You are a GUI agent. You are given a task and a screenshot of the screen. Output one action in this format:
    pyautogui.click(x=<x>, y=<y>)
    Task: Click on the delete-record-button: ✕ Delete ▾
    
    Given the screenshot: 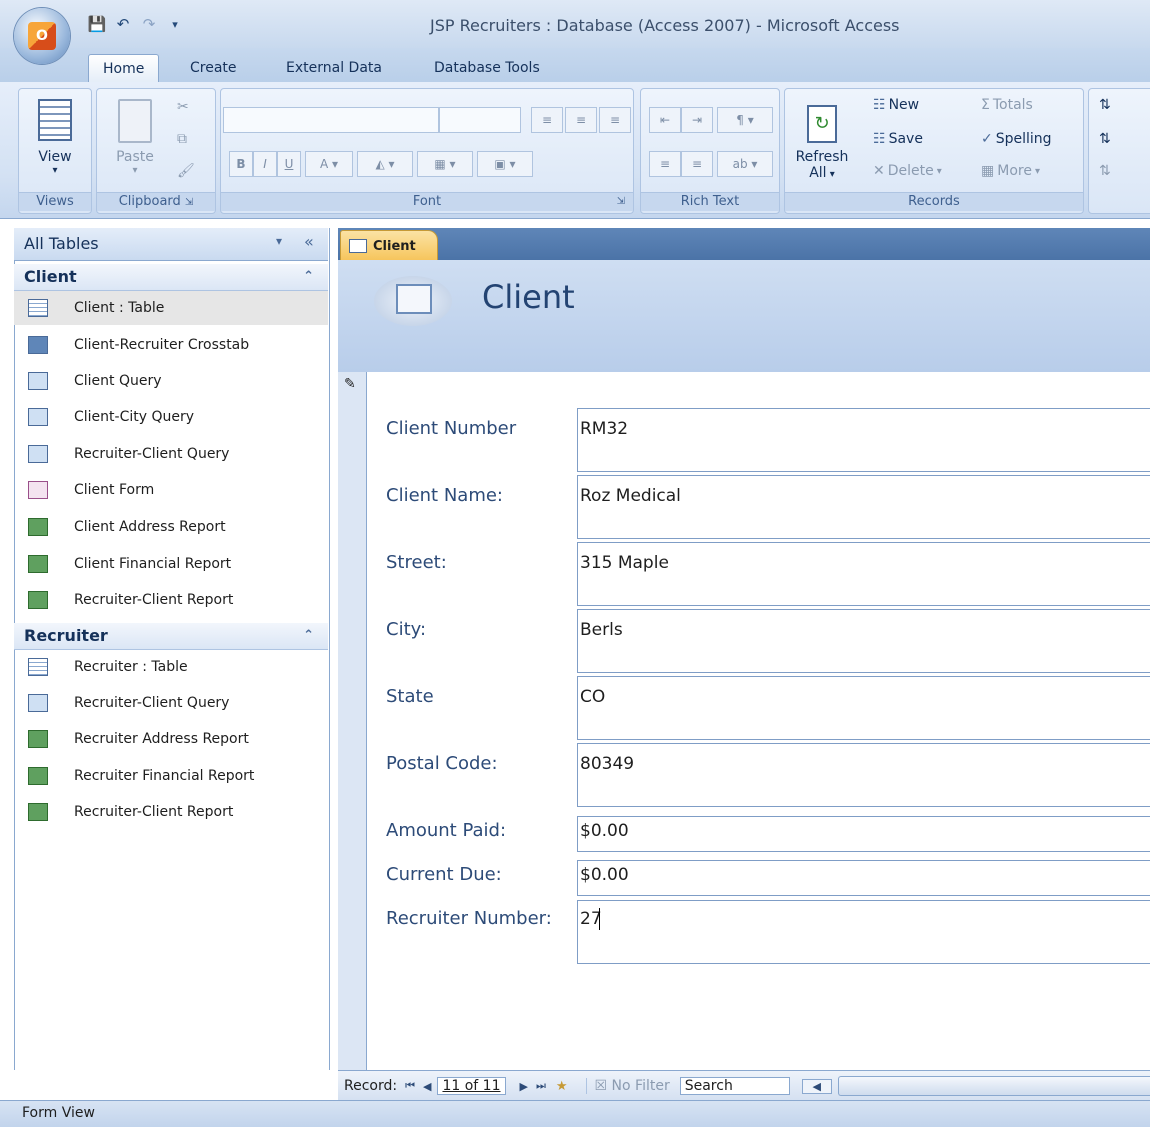 What is the action you would take?
    pyautogui.click(x=907, y=171)
    